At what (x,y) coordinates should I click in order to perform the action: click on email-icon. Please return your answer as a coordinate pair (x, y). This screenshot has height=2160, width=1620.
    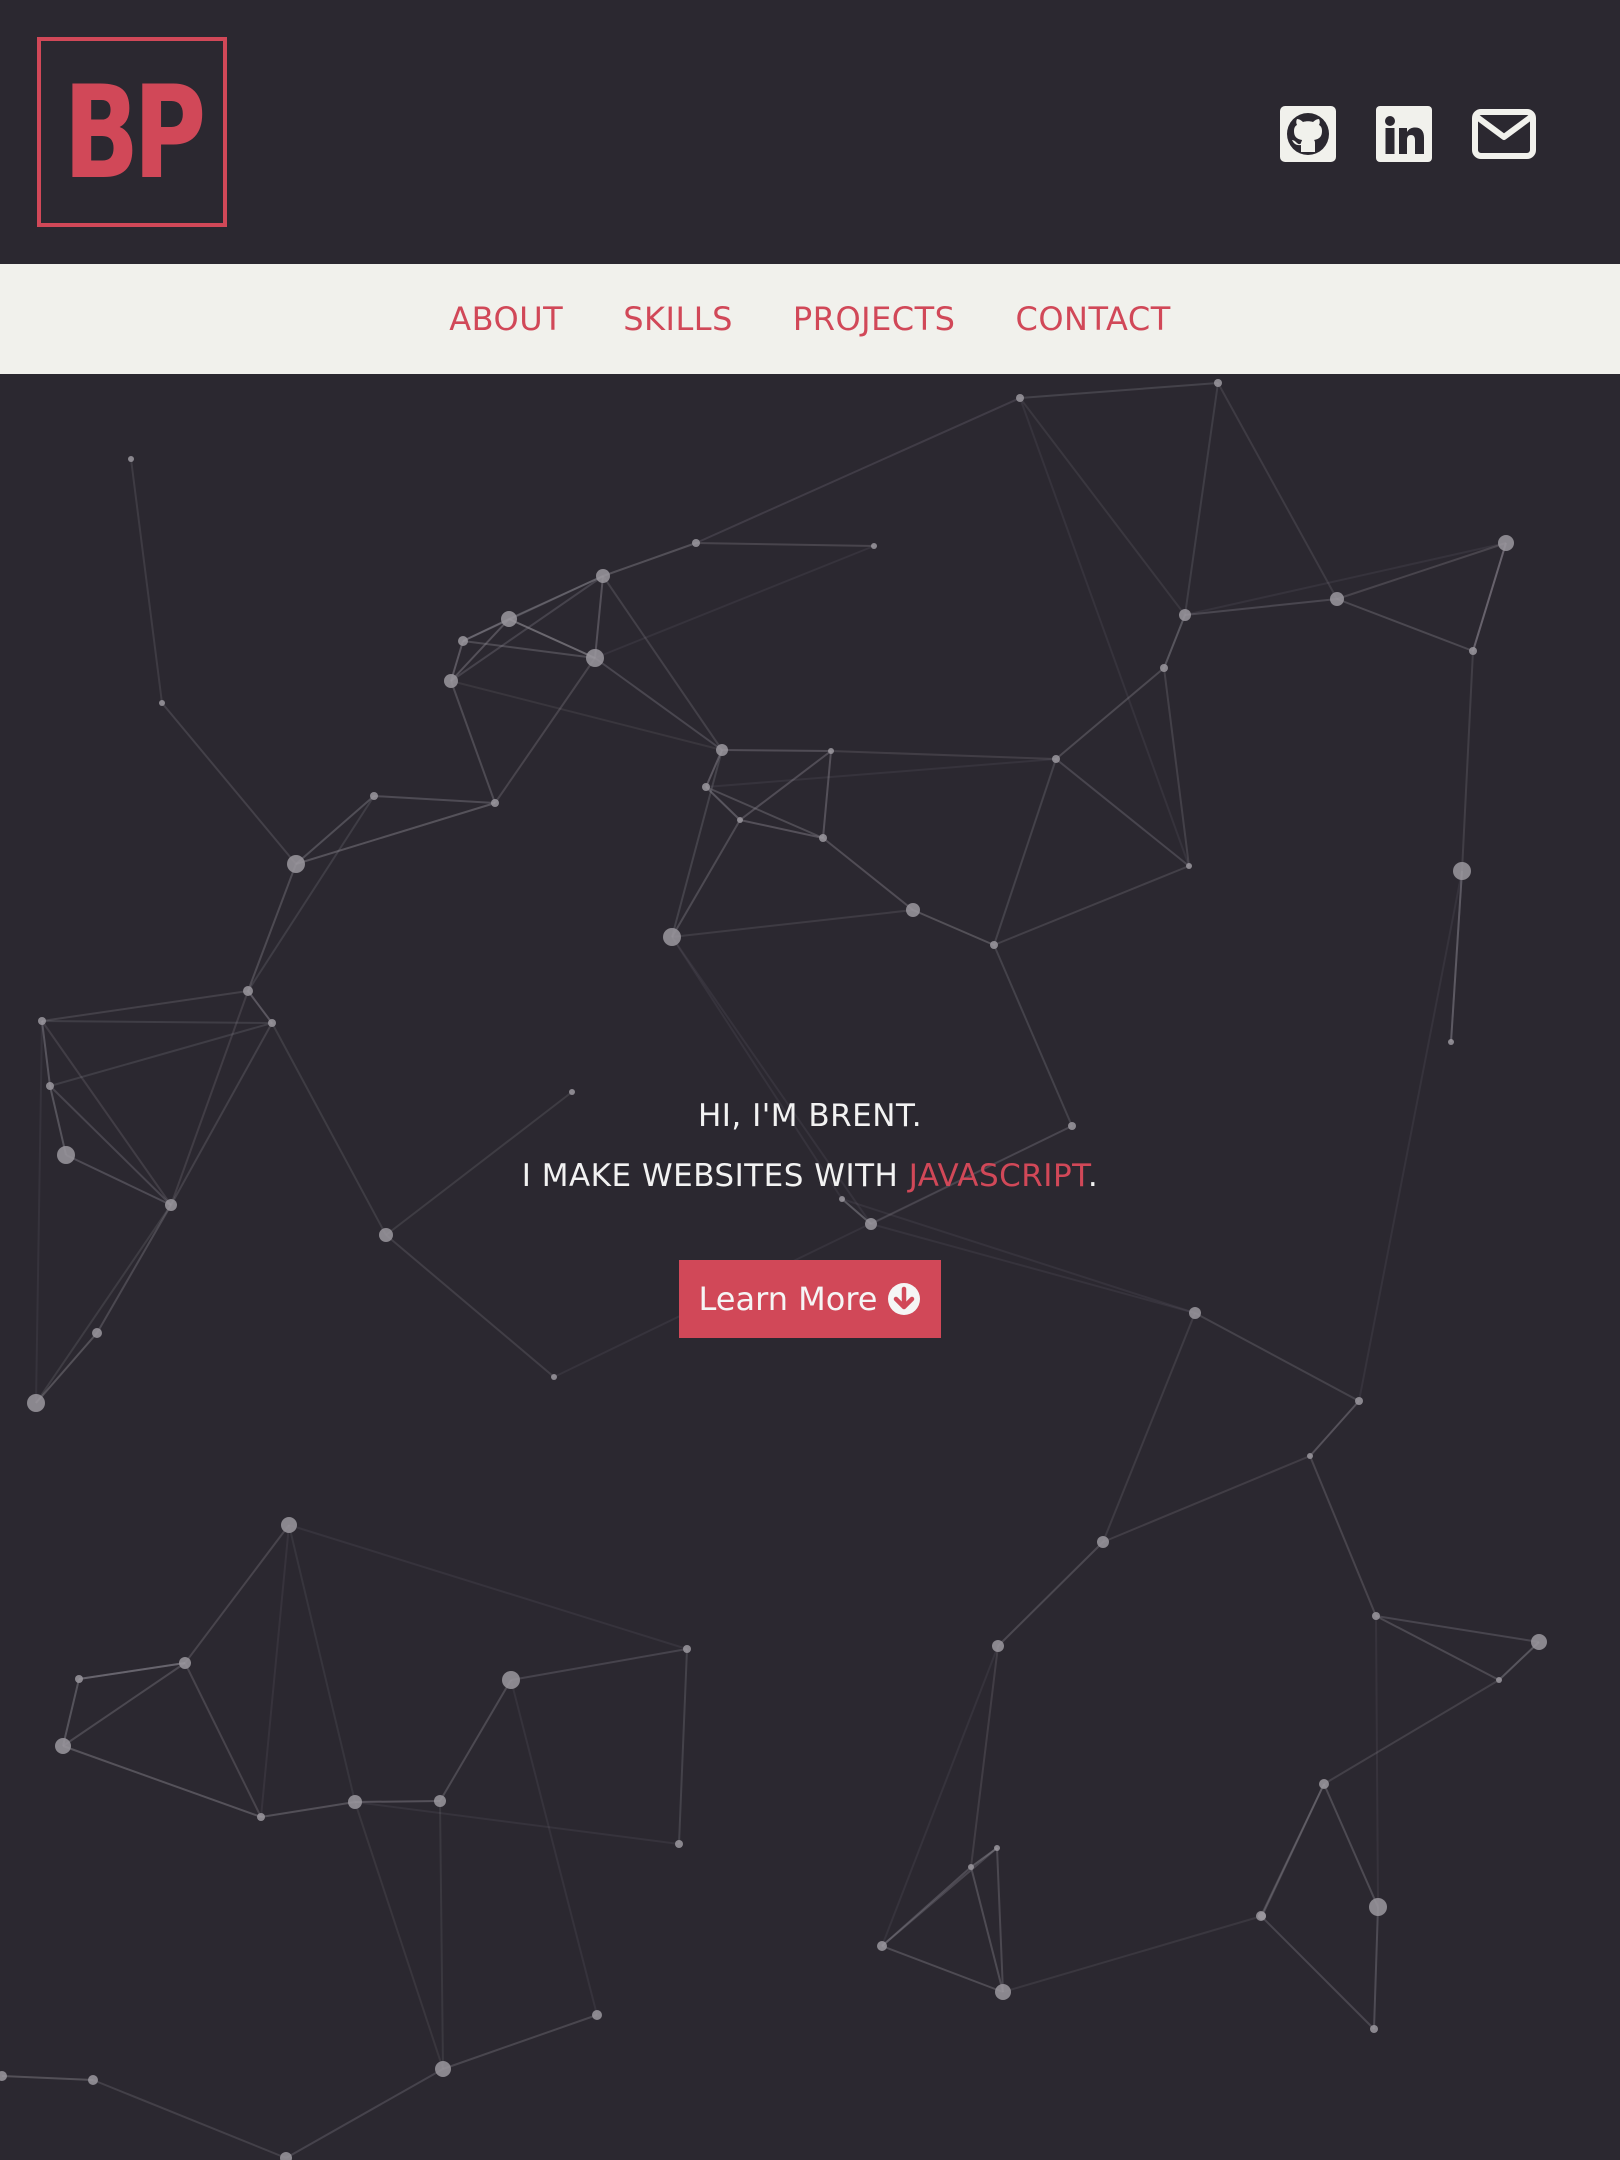
    Looking at the image, I should click on (1504, 134).